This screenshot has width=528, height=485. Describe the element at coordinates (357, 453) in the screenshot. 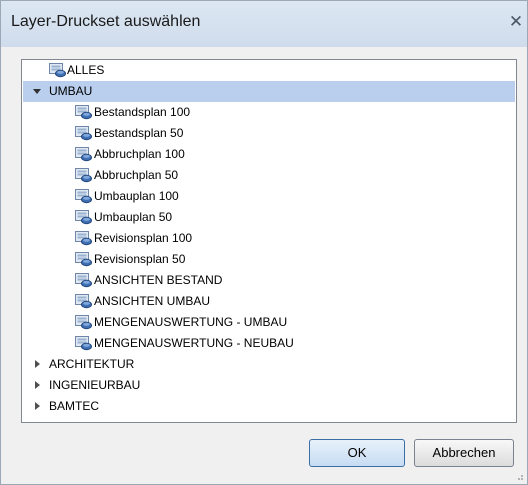

I see `ok-button: OK` at that location.